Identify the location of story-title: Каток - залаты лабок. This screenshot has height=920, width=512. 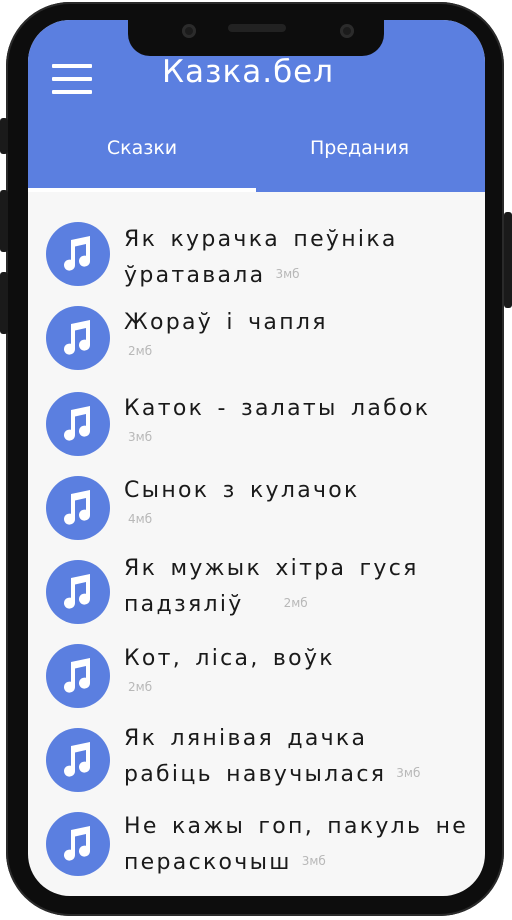
(277, 408).